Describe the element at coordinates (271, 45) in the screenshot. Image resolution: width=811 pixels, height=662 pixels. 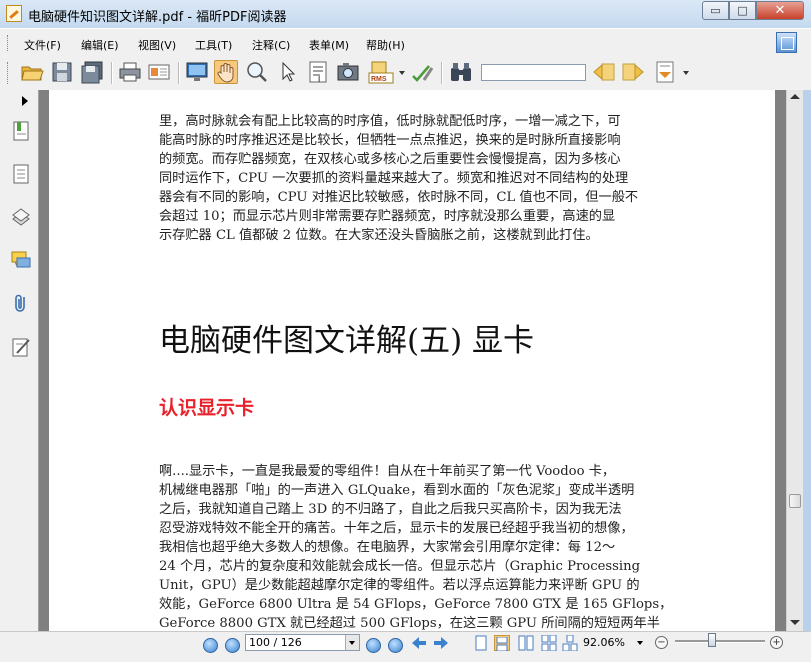
I see `menu-comments: 注释(C)` at that location.